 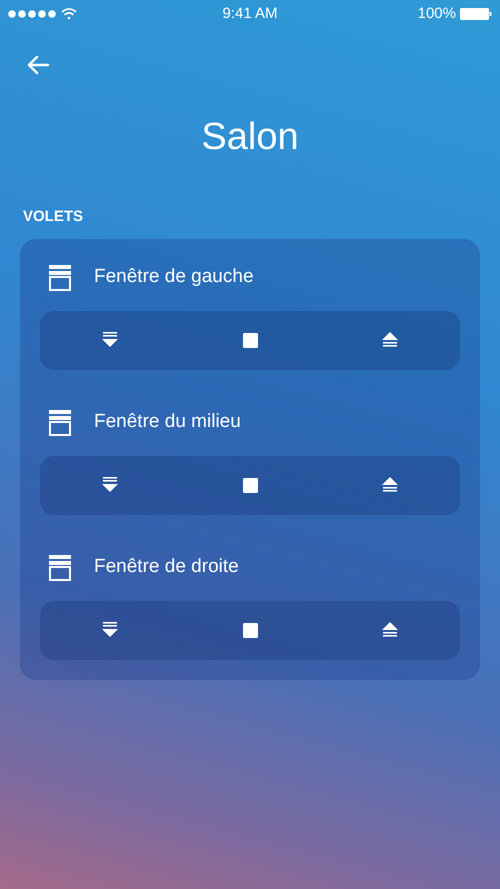 What do you see at coordinates (476, 14) in the screenshot?
I see `battery-icon` at bounding box center [476, 14].